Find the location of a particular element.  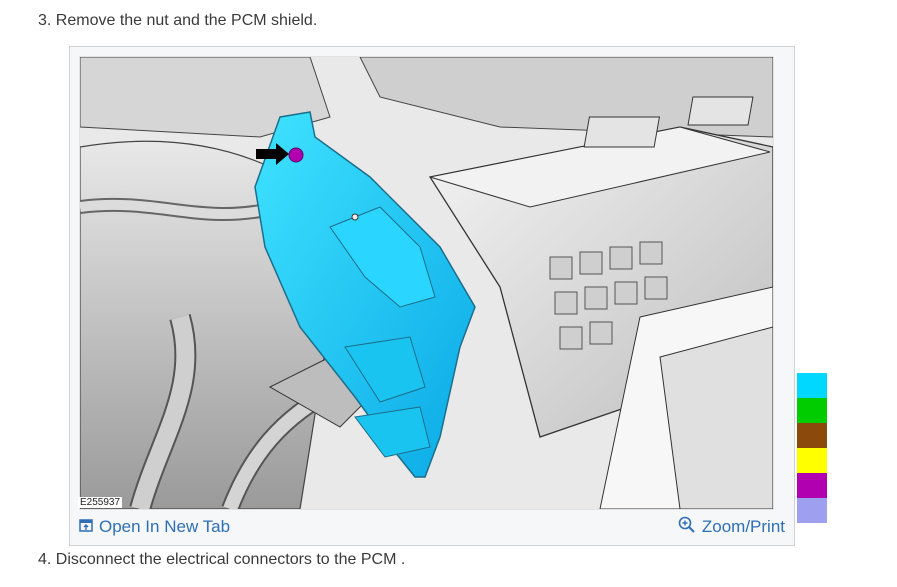

open-in-new-tab-label: Open In New Tab is located at coordinates (165, 526).